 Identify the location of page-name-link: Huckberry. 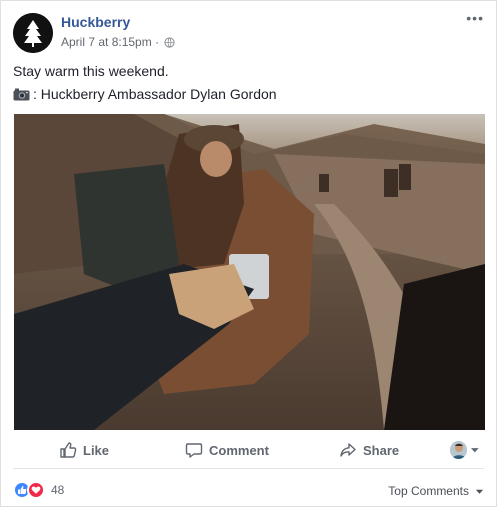
(95, 22).